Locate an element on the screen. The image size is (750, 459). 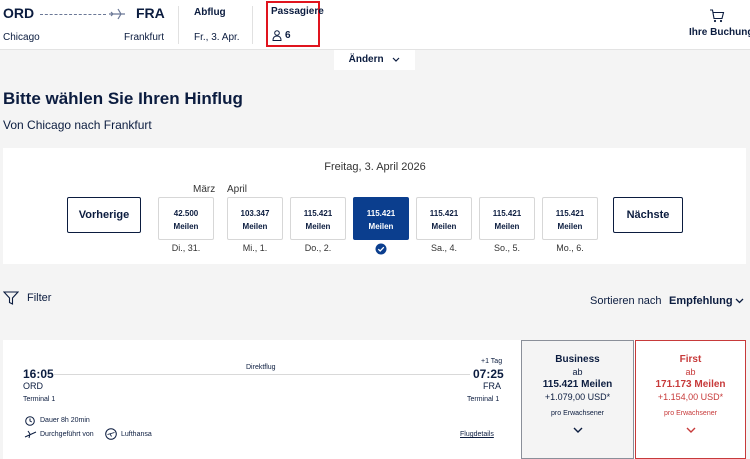
fare-business-title: Business is located at coordinates (577, 359).